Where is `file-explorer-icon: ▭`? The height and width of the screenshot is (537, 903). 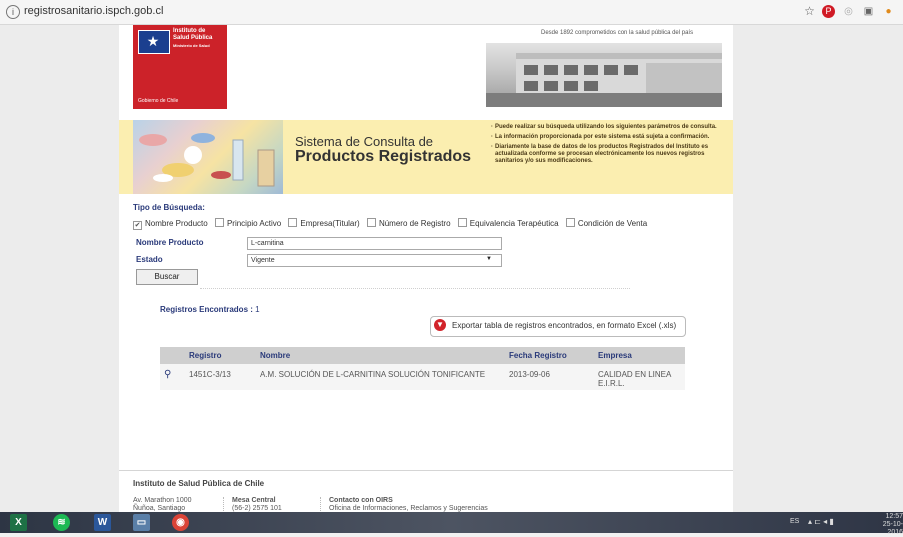
file-explorer-icon: ▭ is located at coordinates (141, 522).